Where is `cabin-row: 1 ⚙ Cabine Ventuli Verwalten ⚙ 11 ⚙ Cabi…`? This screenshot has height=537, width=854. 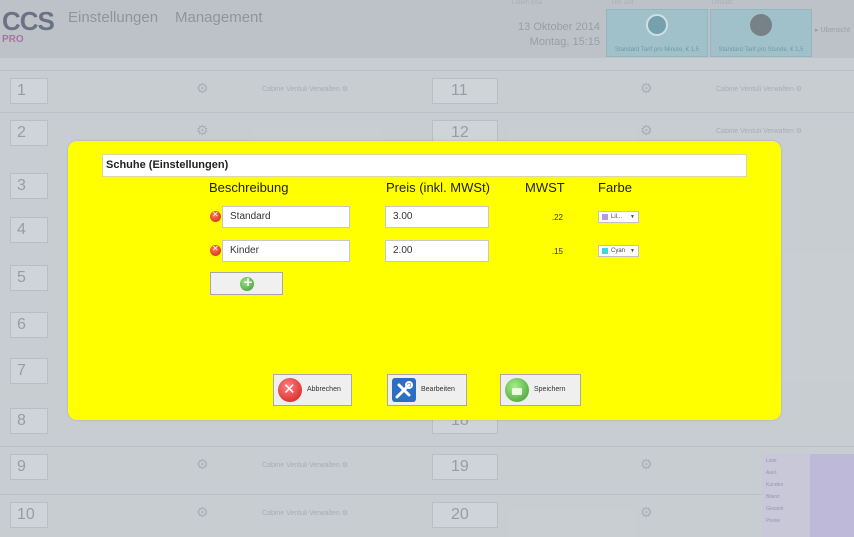
cabin-row: 1 ⚙ Cabine Ventuli Verwalten ⚙ 11 ⚙ Cabi… is located at coordinates (427, 91).